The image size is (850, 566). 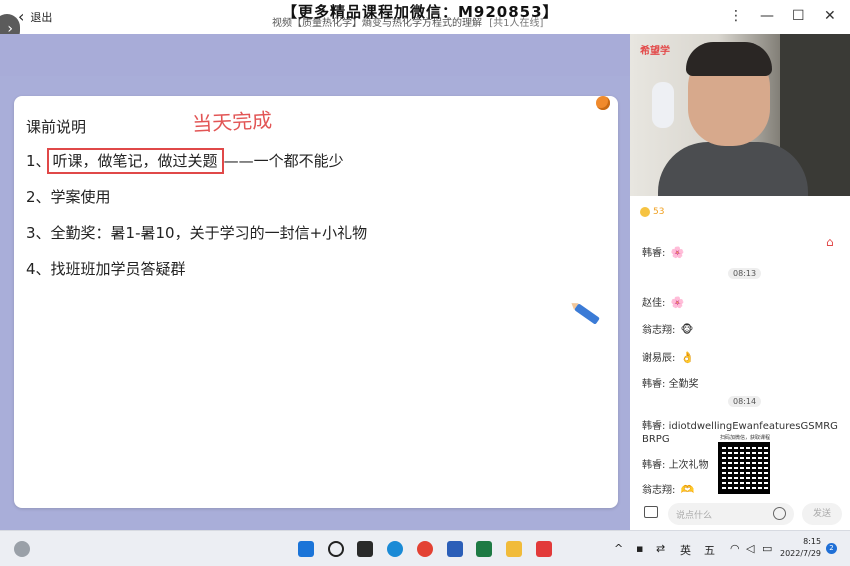 What do you see at coordinates (80, 197) in the screenshot?
I see `item-text: 学案使用` at bounding box center [80, 197].